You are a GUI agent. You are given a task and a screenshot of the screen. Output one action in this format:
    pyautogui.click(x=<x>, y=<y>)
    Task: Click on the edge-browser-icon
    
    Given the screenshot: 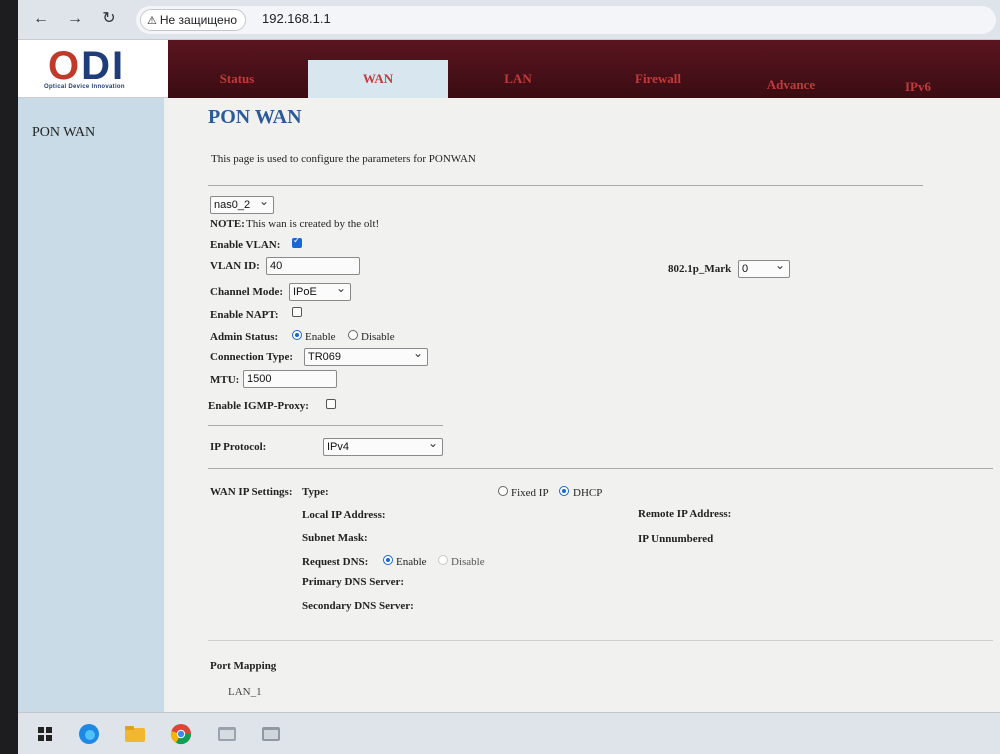 What is the action you would take?
    pyautogui.click(x=89, y=734)
    